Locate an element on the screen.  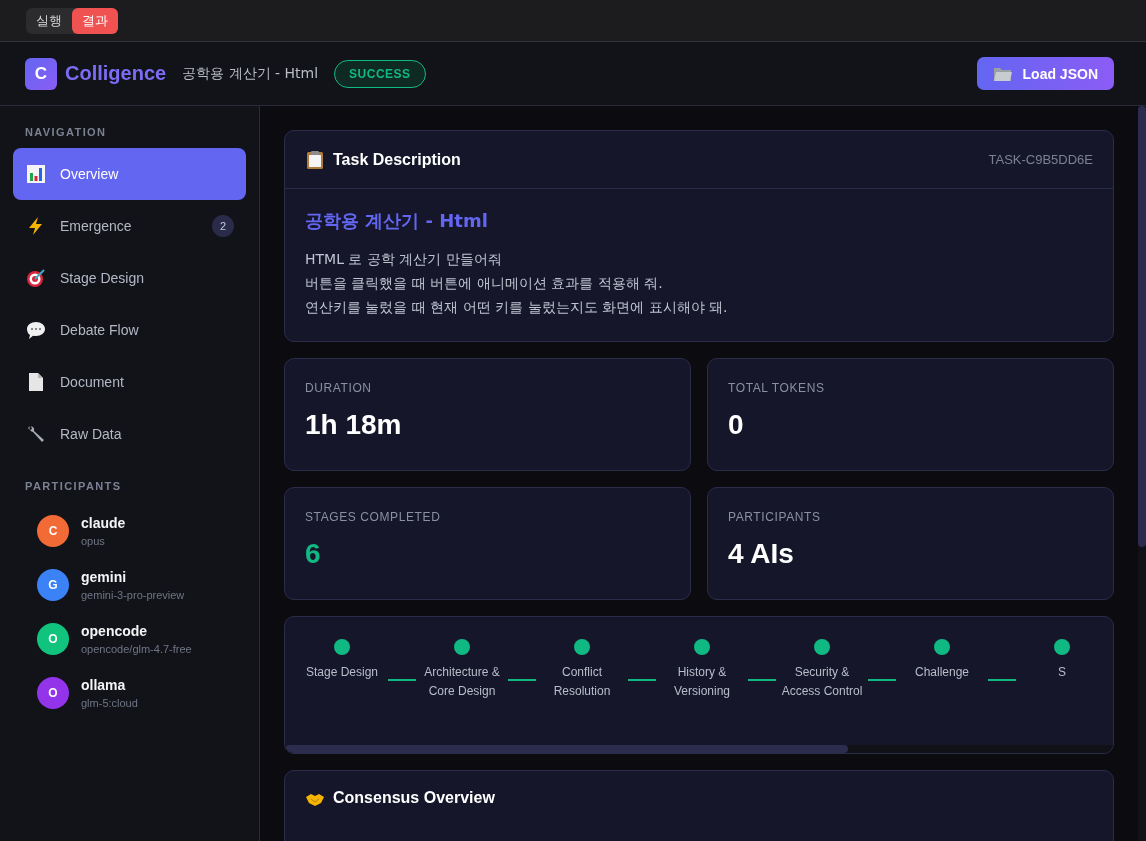
logo-icon: C is located at coordinates (41, 73).